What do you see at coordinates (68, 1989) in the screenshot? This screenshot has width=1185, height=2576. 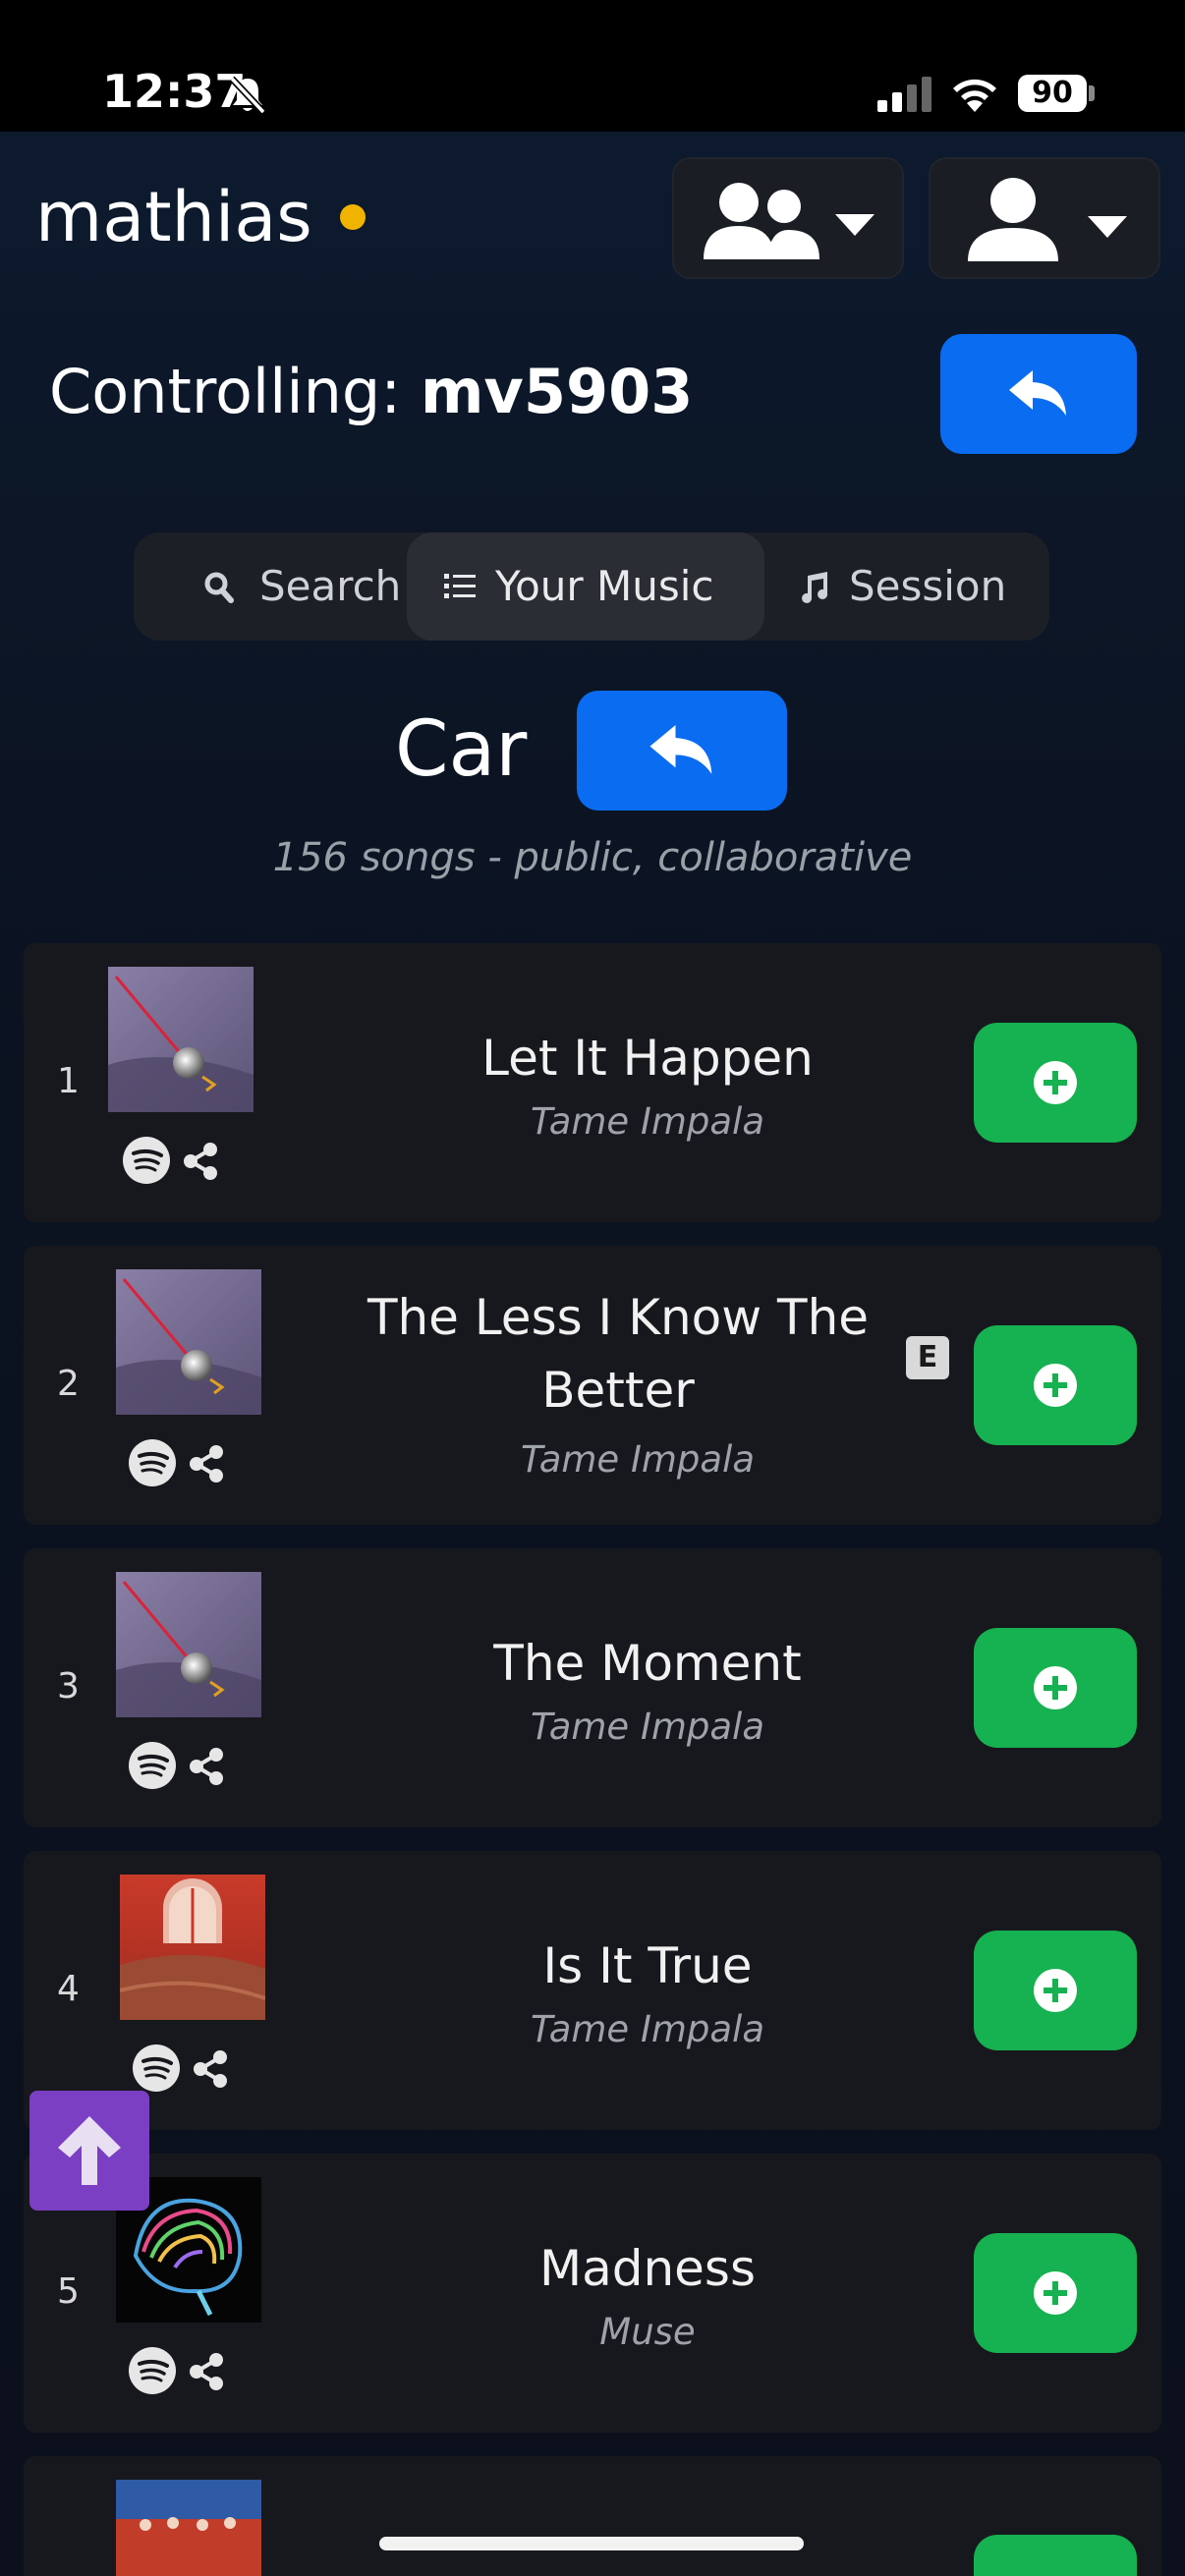 I see `track-number: 4` at bounding box center [68, 1989].